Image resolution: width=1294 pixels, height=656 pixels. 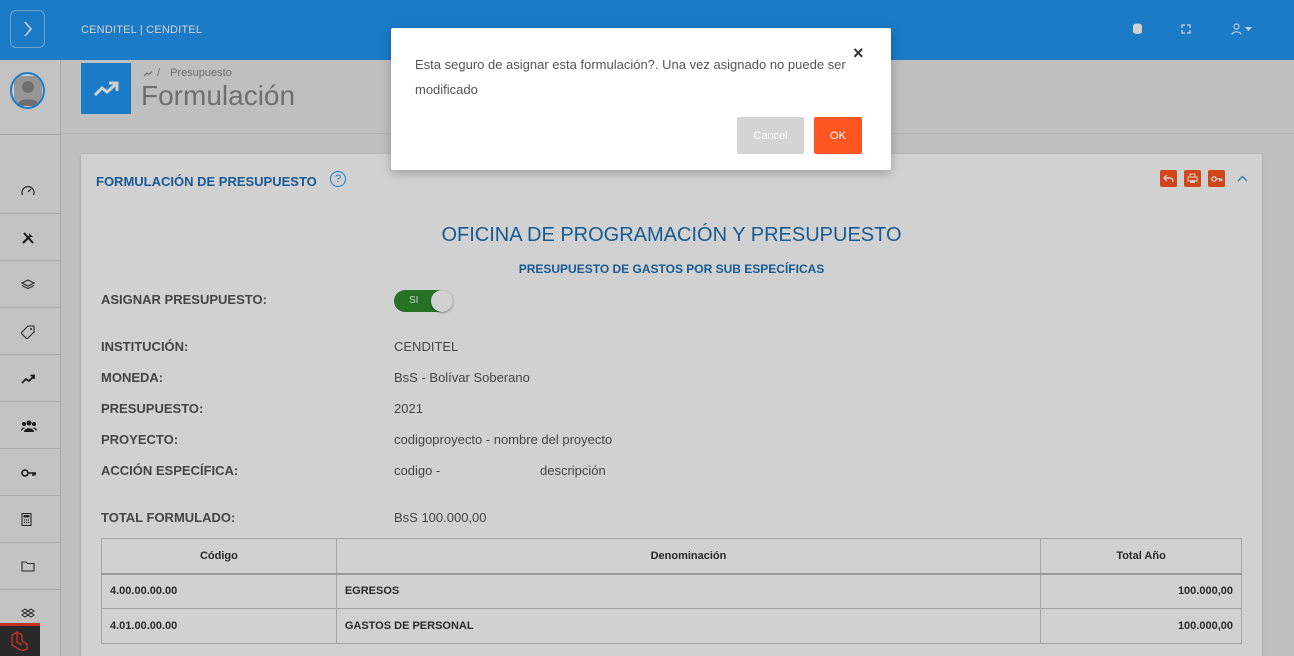 What do you see at coordinates (858, 53) in the screenshot?
I see `close-icon: ×` at bounding box center [858, 53].